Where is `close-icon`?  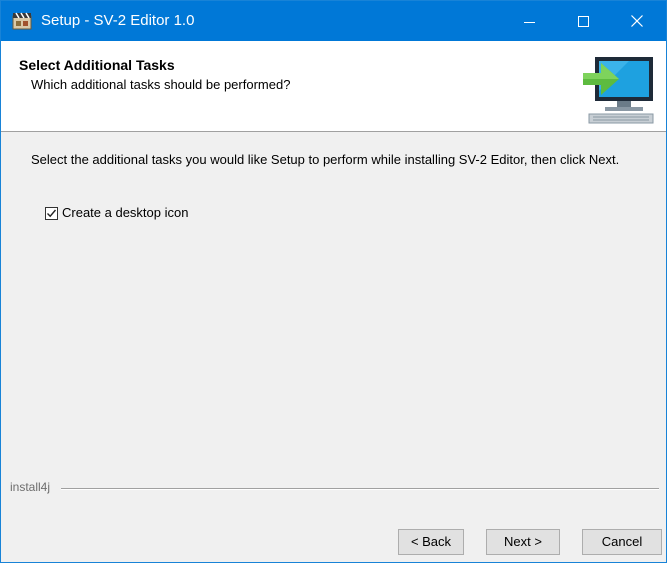
close-icon is located at coordinates (637, 21).